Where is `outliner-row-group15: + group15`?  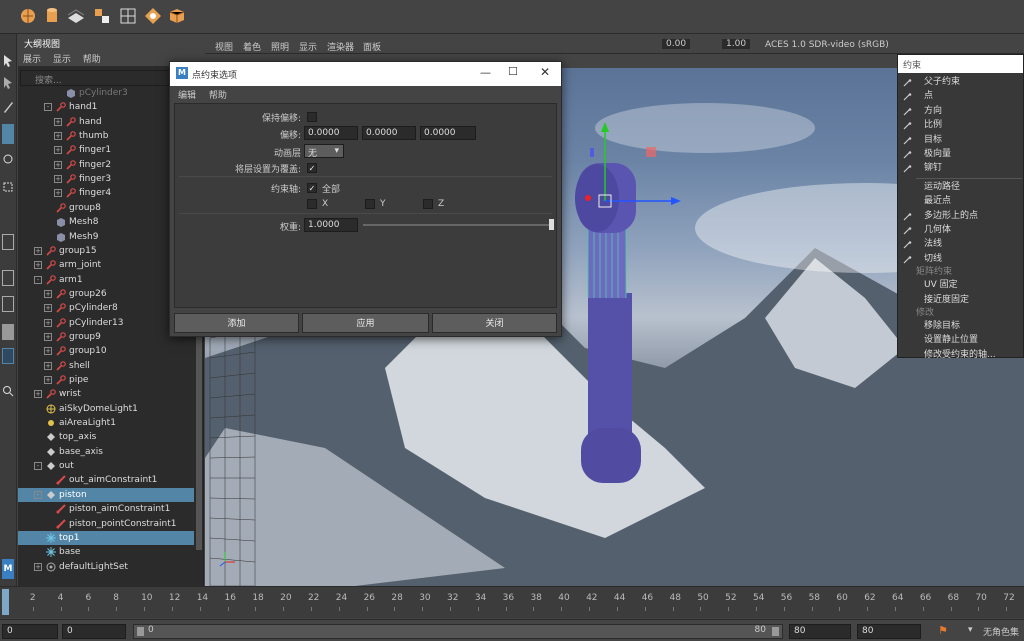 outliner-row-group15: + group15 is located at coordinates (106, 251).